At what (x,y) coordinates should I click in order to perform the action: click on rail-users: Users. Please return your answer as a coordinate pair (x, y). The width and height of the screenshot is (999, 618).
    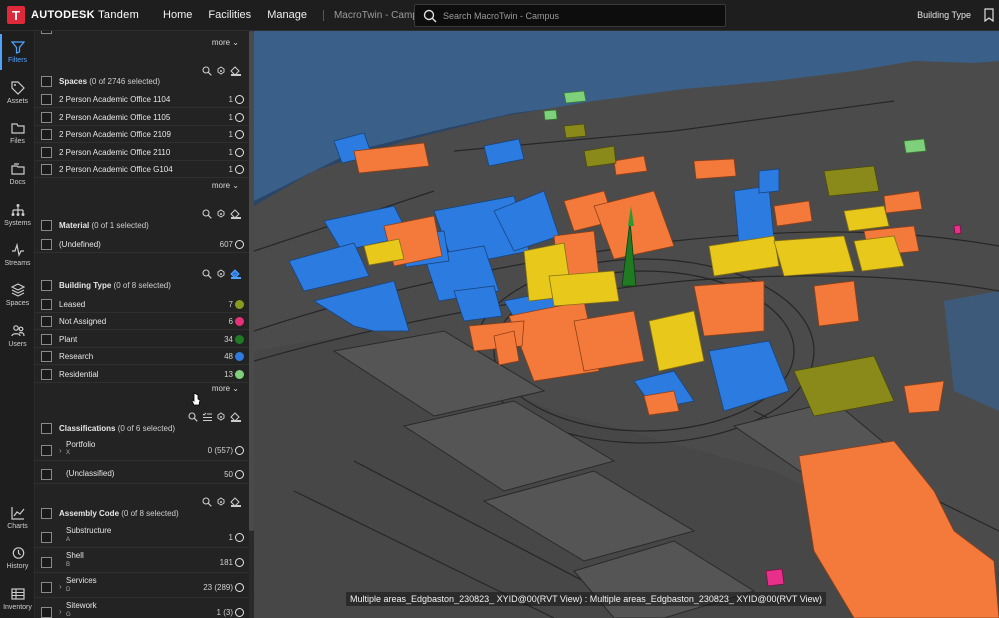
    Looking at the image, I should click on (17, 336).